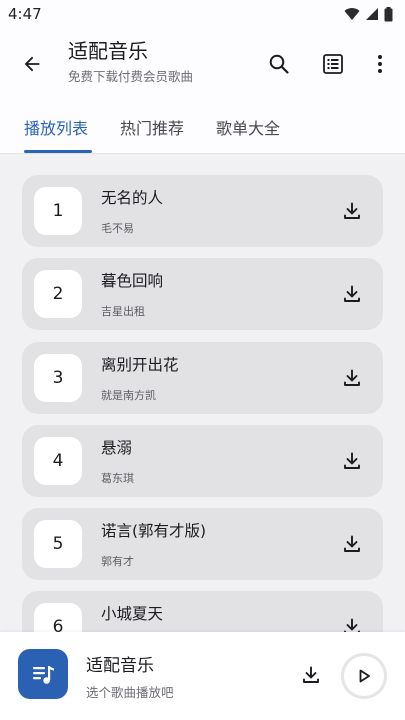 This screenshot has height=720, width=405. I want to click on play-icon, so click(364, 676).